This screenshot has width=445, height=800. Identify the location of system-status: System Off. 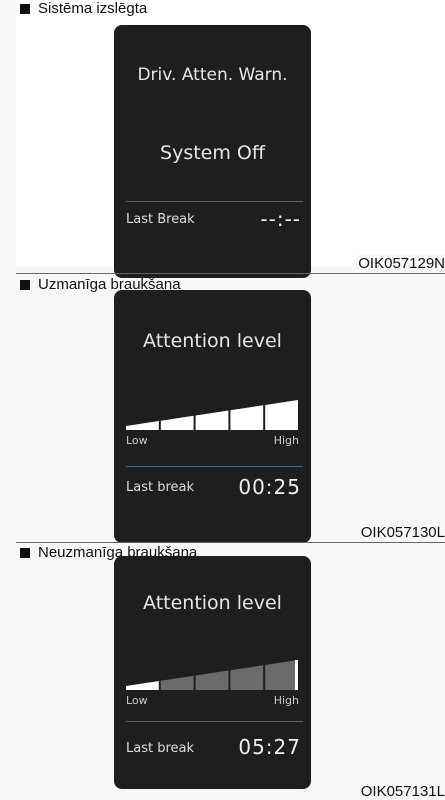
(212, 153).